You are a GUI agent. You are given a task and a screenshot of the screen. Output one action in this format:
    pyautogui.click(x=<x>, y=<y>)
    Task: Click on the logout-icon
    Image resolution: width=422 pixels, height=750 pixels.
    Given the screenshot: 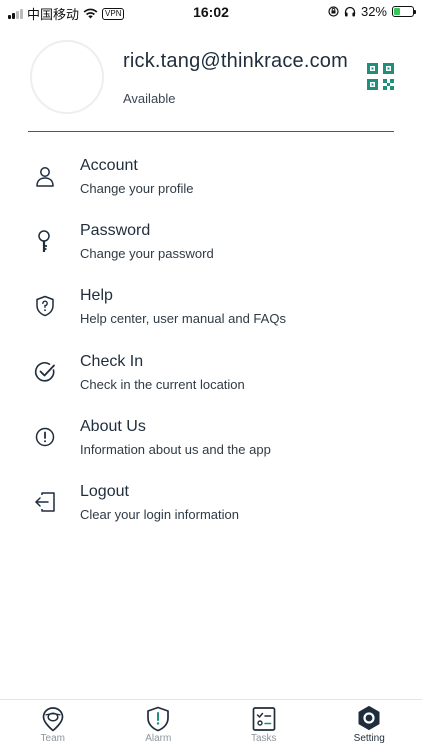 What is the action you would take?
    pyautogui.click(x=45, y=502)
    